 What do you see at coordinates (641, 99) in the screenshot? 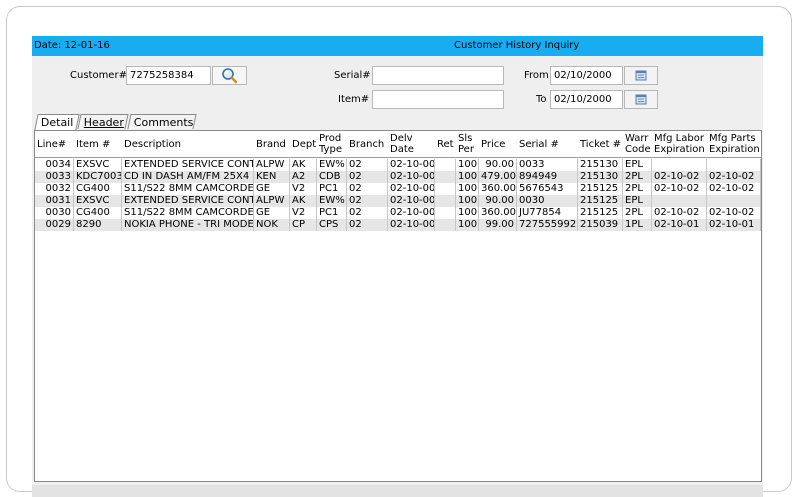
I see `to-calendar-button` at bounding box center [641, 99].